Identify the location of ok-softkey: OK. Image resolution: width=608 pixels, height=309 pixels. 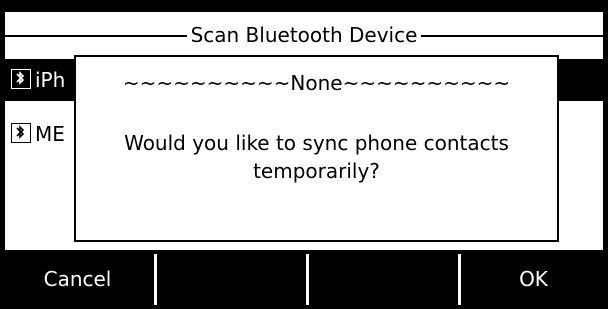
(532, 279).